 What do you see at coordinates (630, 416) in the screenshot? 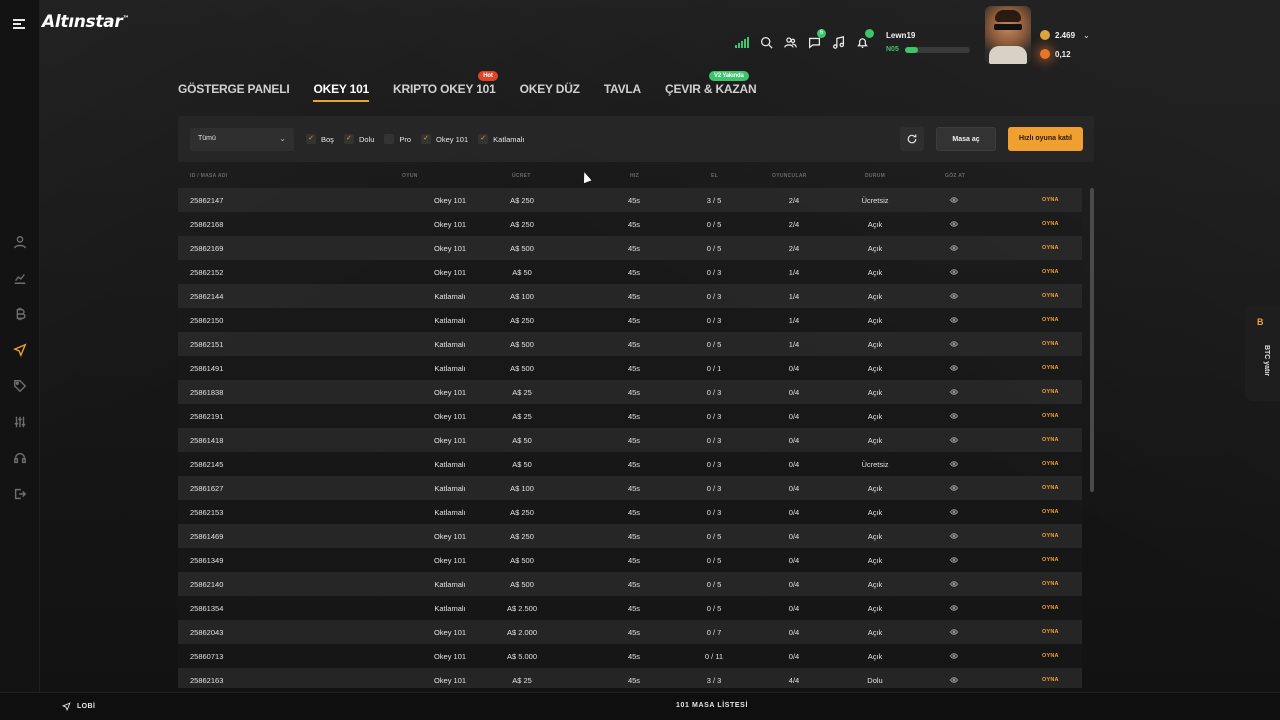
I see `table-row: 25862191 Okey 101 A$ 25 45s 0 / 3 0/4 Açık OYNA` at bounding box center [630, 416].